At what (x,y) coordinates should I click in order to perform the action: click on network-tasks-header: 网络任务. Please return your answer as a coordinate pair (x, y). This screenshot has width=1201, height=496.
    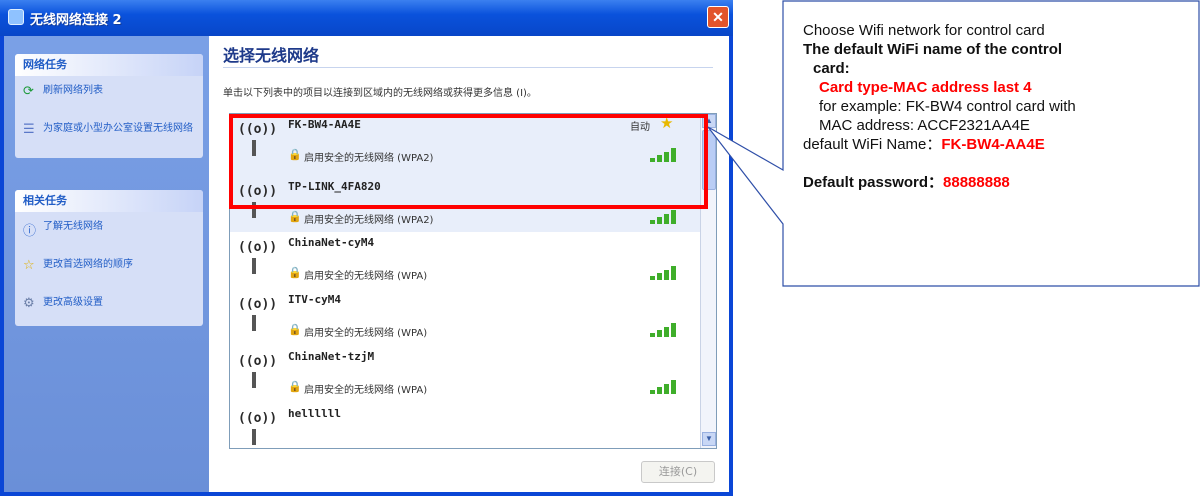
    Looking at the image, I should click on (109, 65).